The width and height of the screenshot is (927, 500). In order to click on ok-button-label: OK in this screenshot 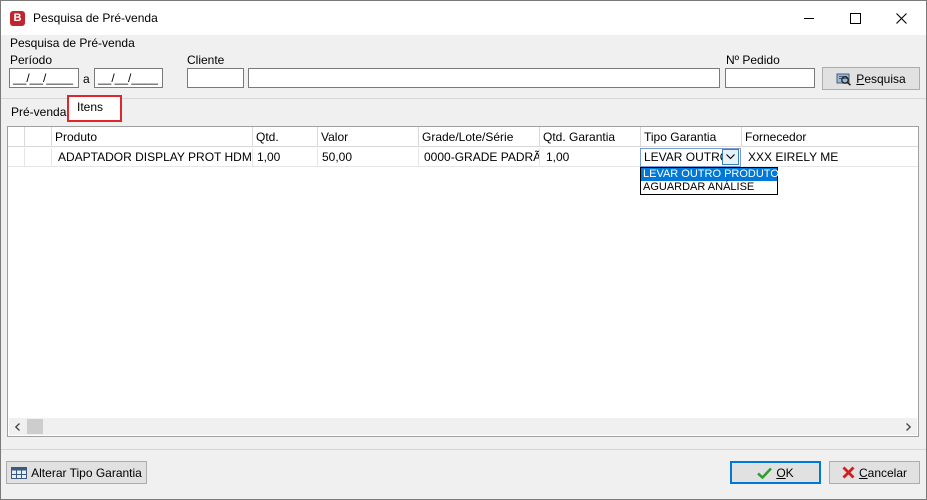, I will do `click(785, 472)`.